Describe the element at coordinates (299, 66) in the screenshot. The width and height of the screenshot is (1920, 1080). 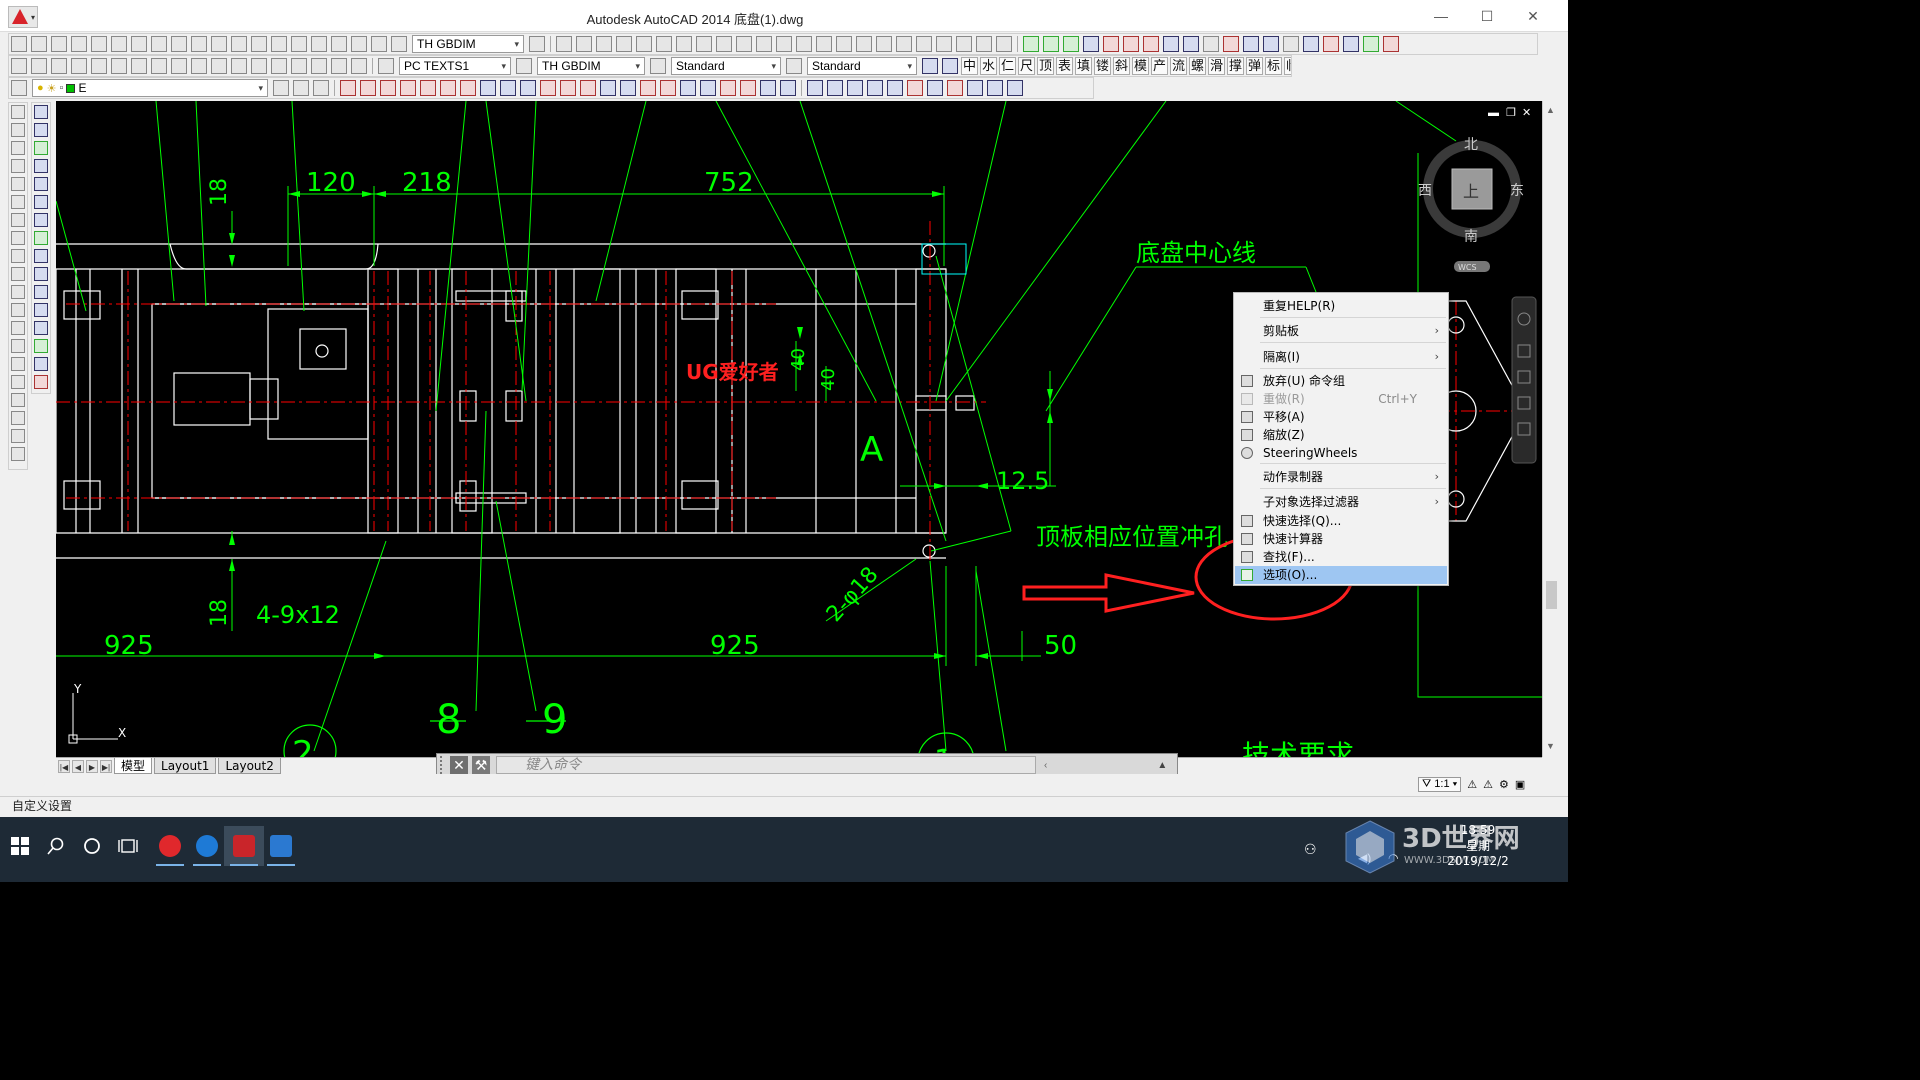
I see `sheet-set-icon` at that location.